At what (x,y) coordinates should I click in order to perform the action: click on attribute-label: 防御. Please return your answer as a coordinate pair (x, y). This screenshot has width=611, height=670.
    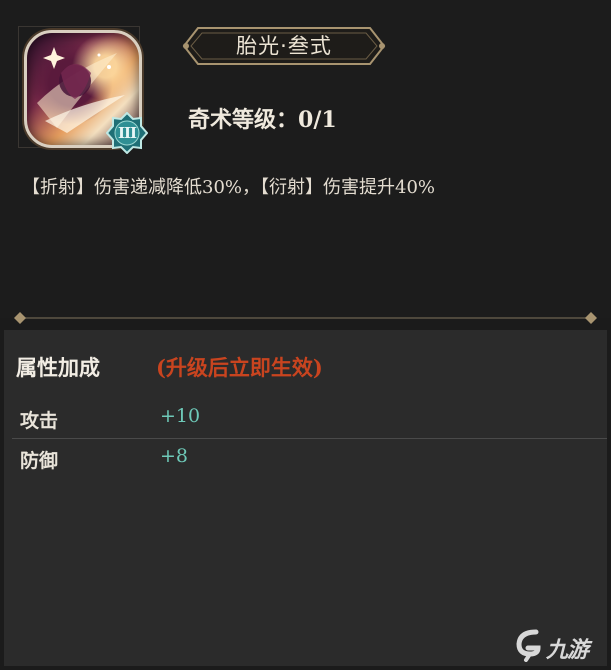
    Looking at the image, I should click on (39, 461).